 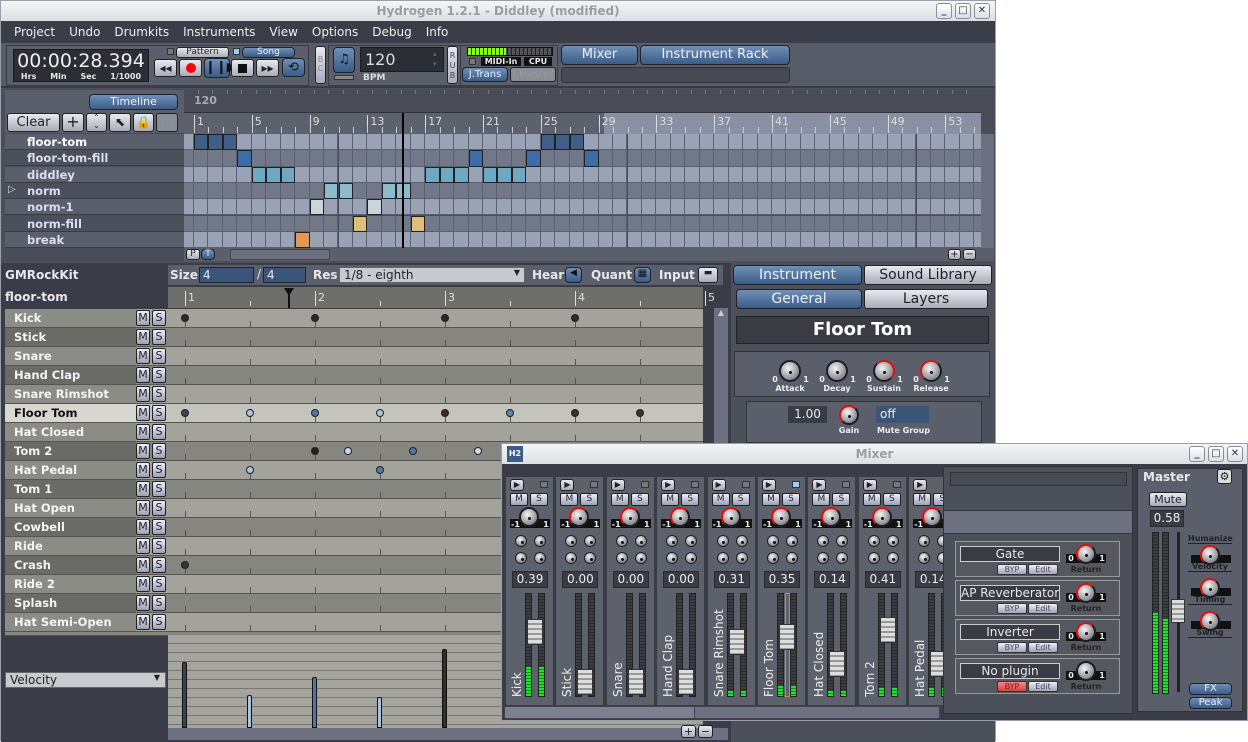 What do you see at coordinates (1168, 499) in the screenshot?
I see `master-mute-button: Mute` at bounding box center [1168, 499].